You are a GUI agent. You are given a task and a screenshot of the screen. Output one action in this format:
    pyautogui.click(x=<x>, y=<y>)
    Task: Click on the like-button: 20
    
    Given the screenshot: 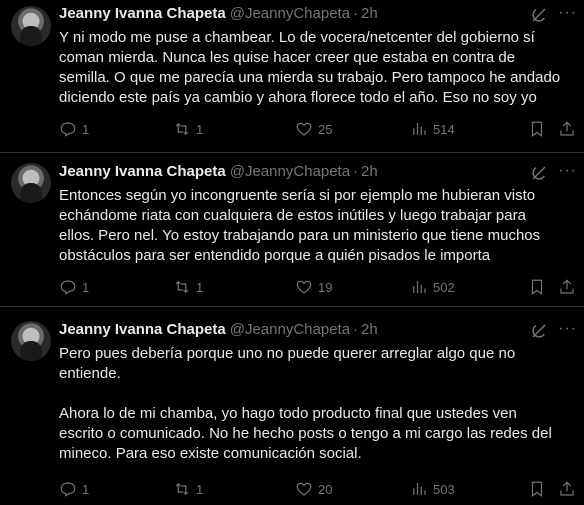 What is the action you would take?
    pyautogui.click(x=313, y=489)
    